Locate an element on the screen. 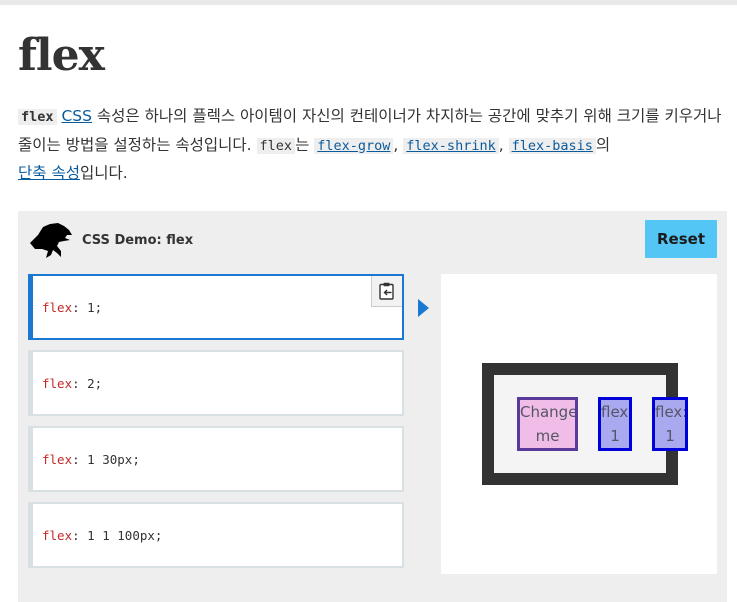 The width and height of the screenshot is (737, 602). code-flex-2: flex is located at coordinates (276, 145).